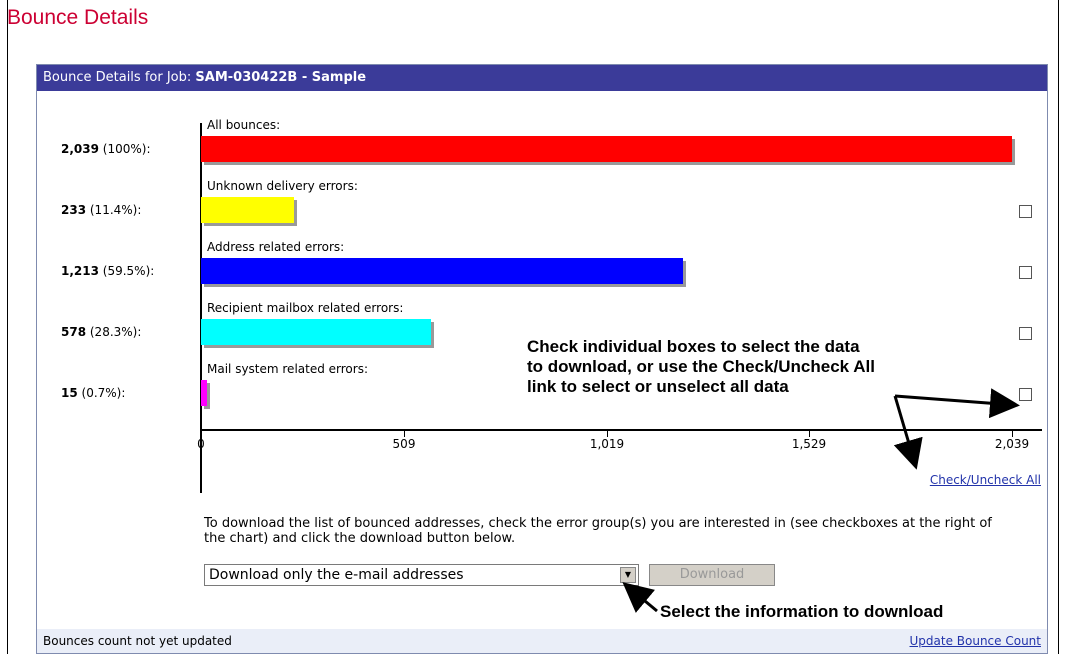 The width and height of the screenshot is (1068, 654). Describe the element at coordinates (640, 597) in the screenshot. I see `arrow-to-select` at that location.